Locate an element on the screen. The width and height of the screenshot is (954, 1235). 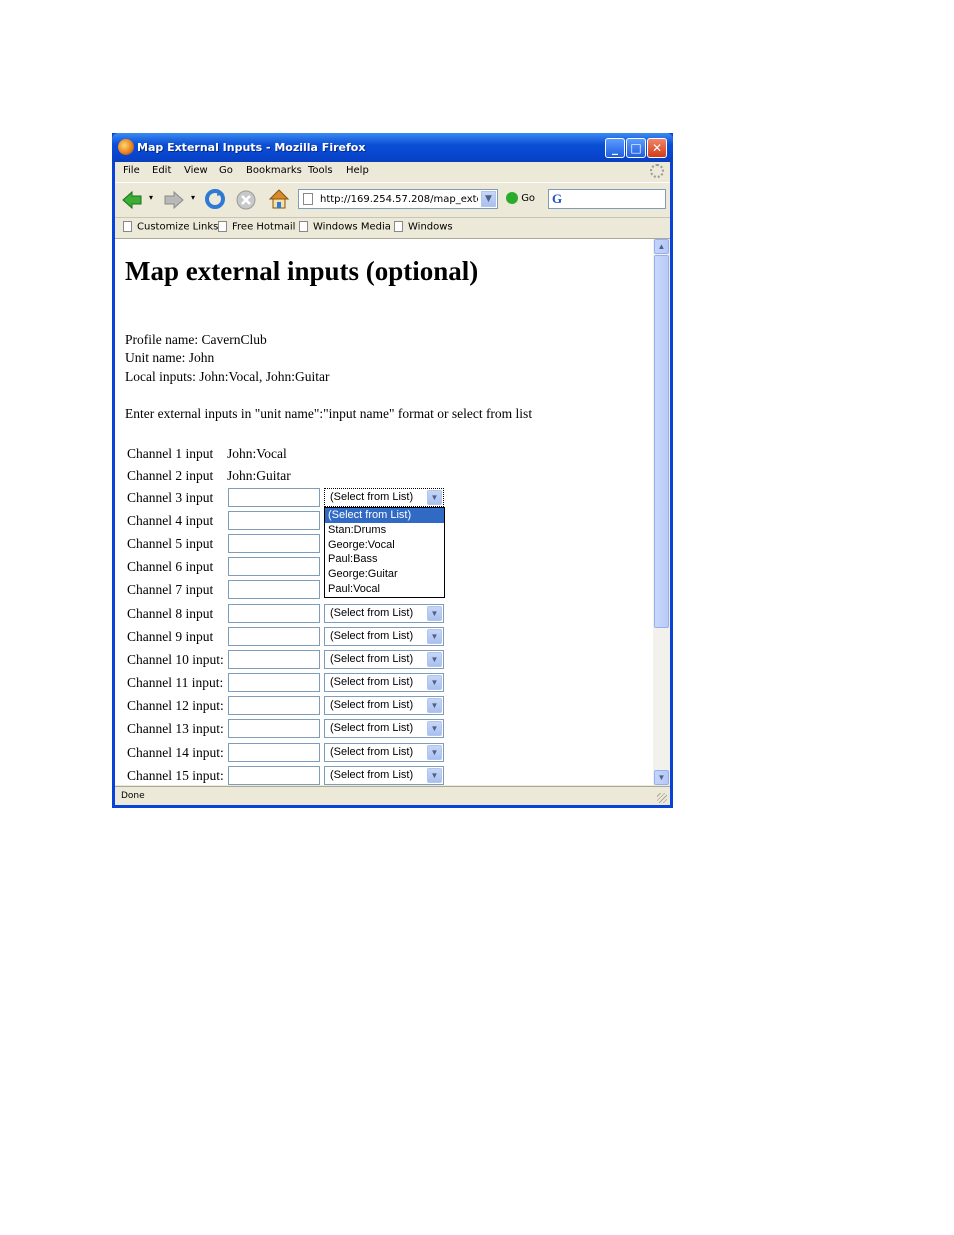
scroll-up-icon: ▲ is located at coordinates (661, 246).